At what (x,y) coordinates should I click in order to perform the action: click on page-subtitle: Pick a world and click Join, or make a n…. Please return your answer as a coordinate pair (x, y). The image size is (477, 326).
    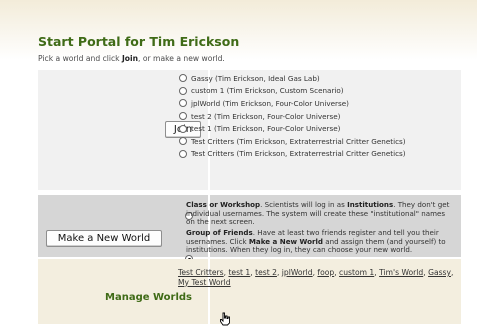
    Looking at the image, I should click on (131, 58).